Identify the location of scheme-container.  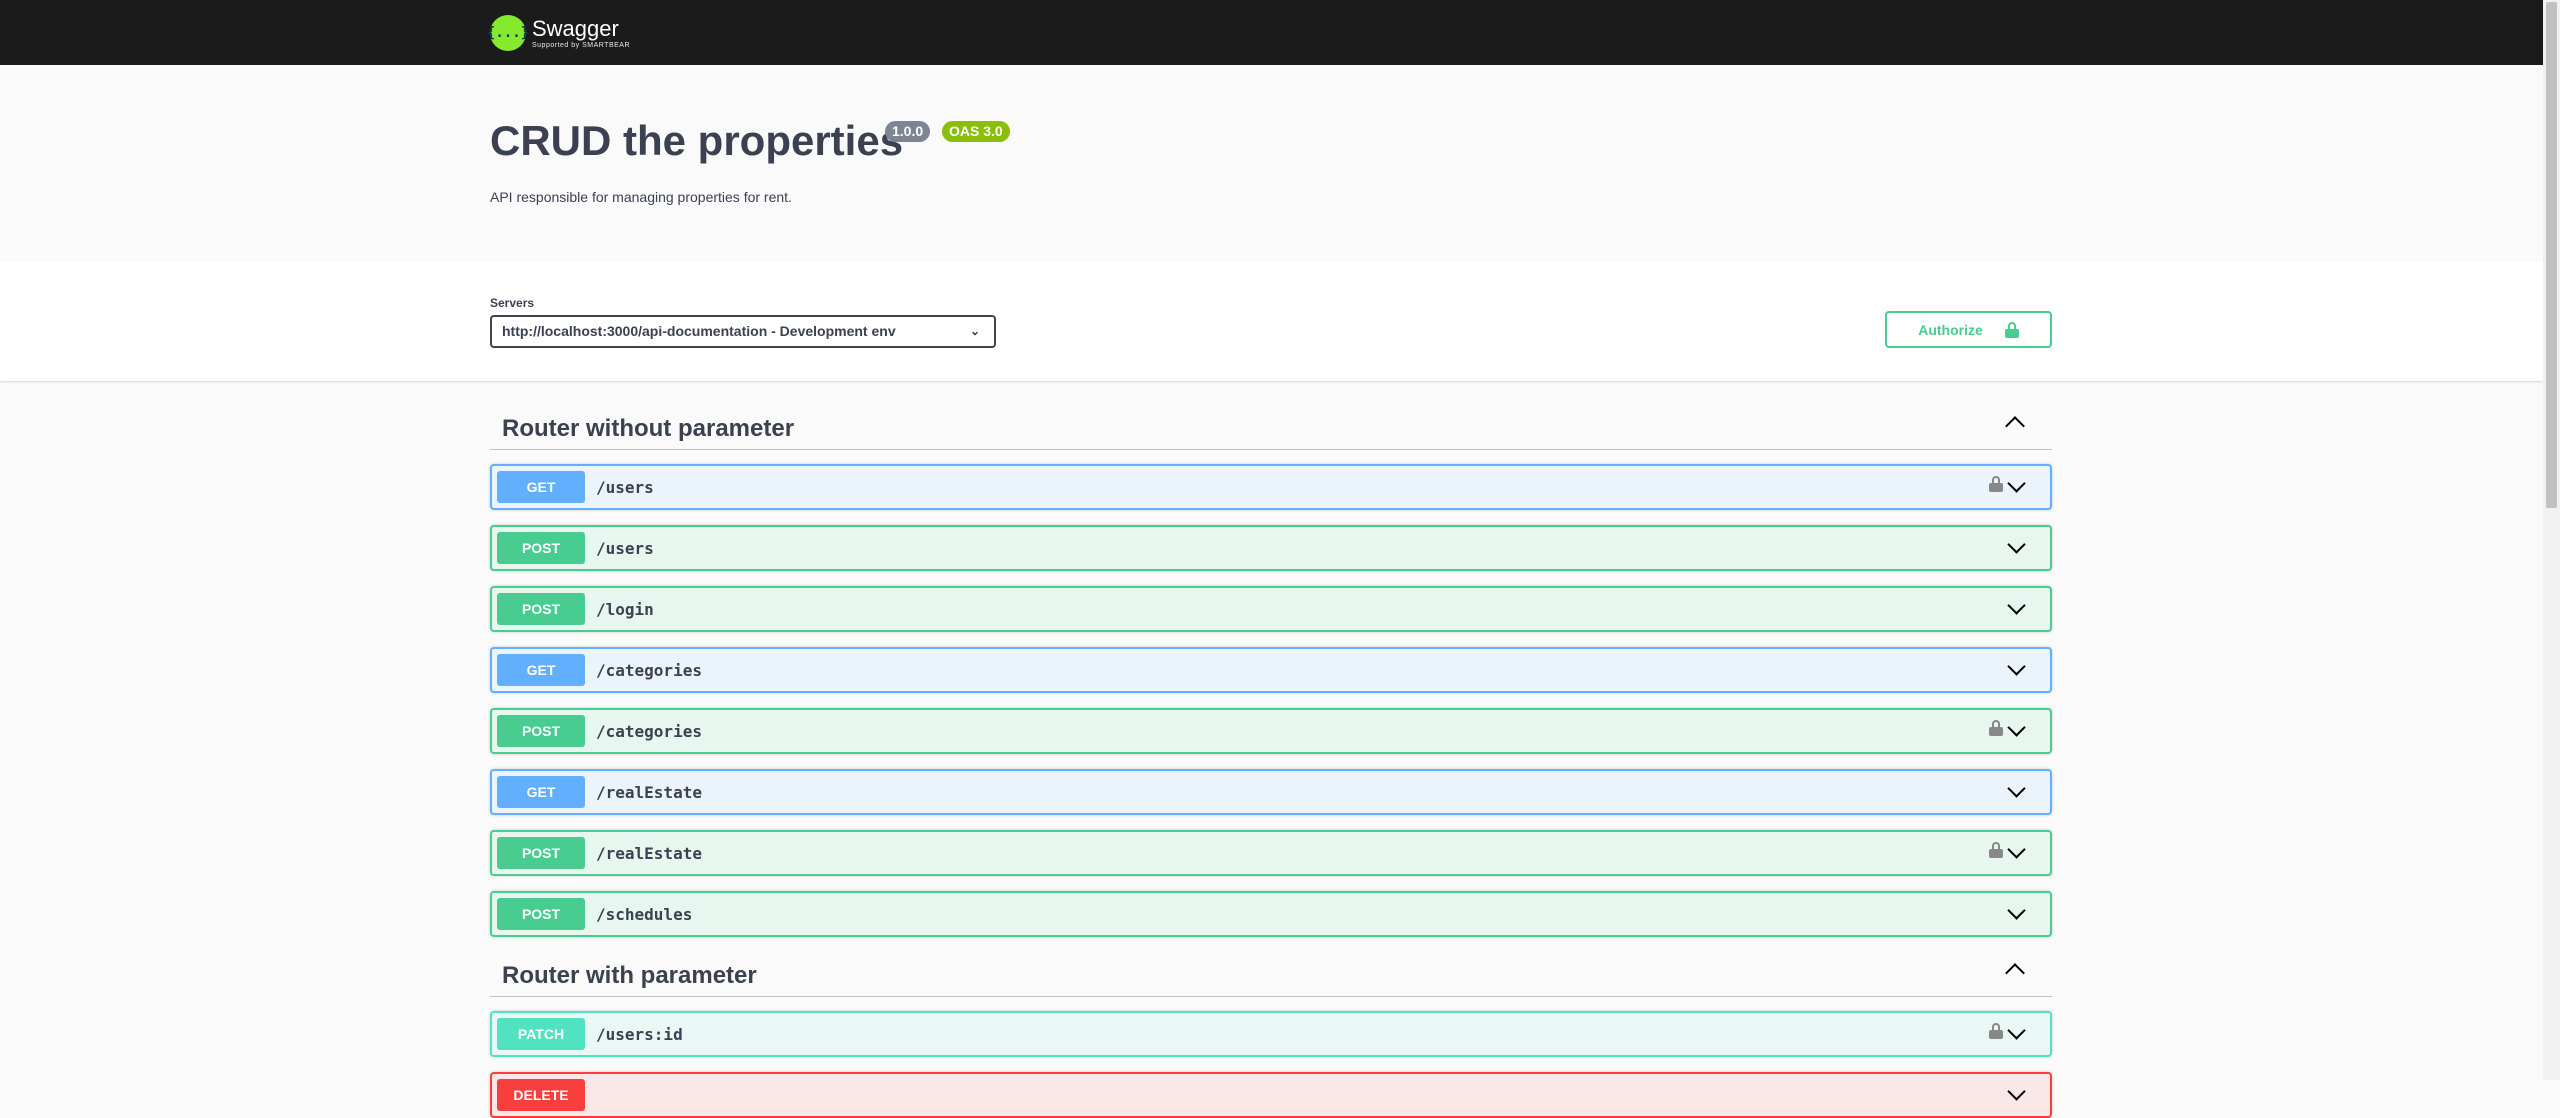
(1271, 321).